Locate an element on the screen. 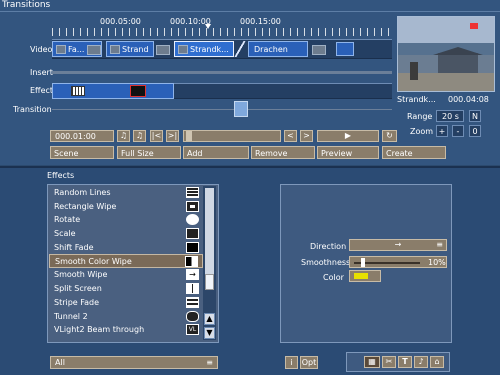  next-arrow-icon: > is located at coordinates (306, 136).